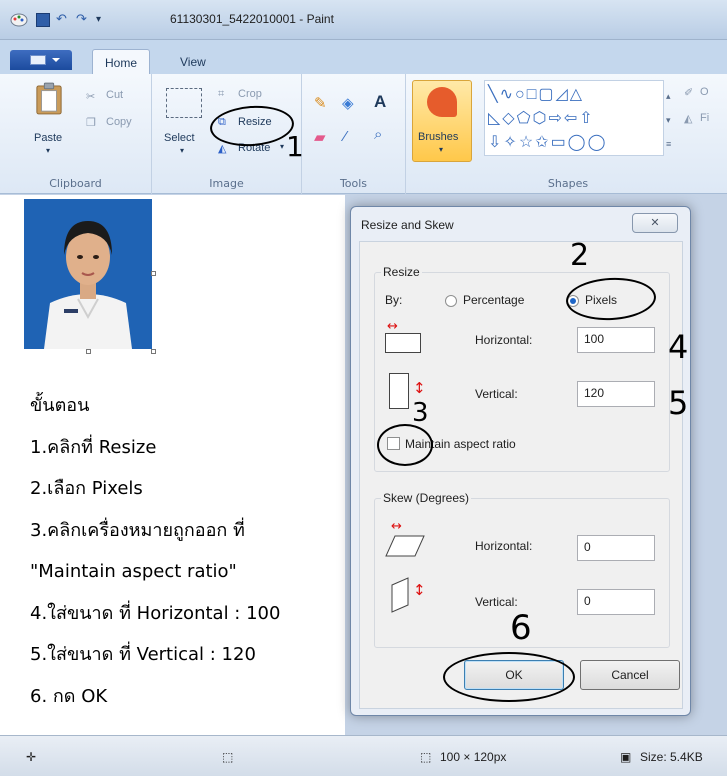 The image size is (727, 776). What do you see at coordinates (93, 447) in the screenshot?
I see `instruction-step: 1.คลิกที่ Resize` at bounding box center [93, 447].